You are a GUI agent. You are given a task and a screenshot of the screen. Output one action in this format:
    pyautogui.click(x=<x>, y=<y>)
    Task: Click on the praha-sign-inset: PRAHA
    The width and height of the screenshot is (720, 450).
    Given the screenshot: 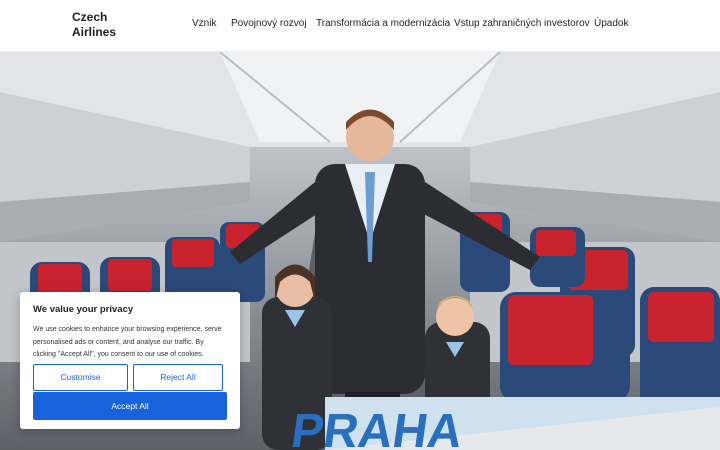 What is the action you would take?
    pyautogui.click(x=504, y=423)
    